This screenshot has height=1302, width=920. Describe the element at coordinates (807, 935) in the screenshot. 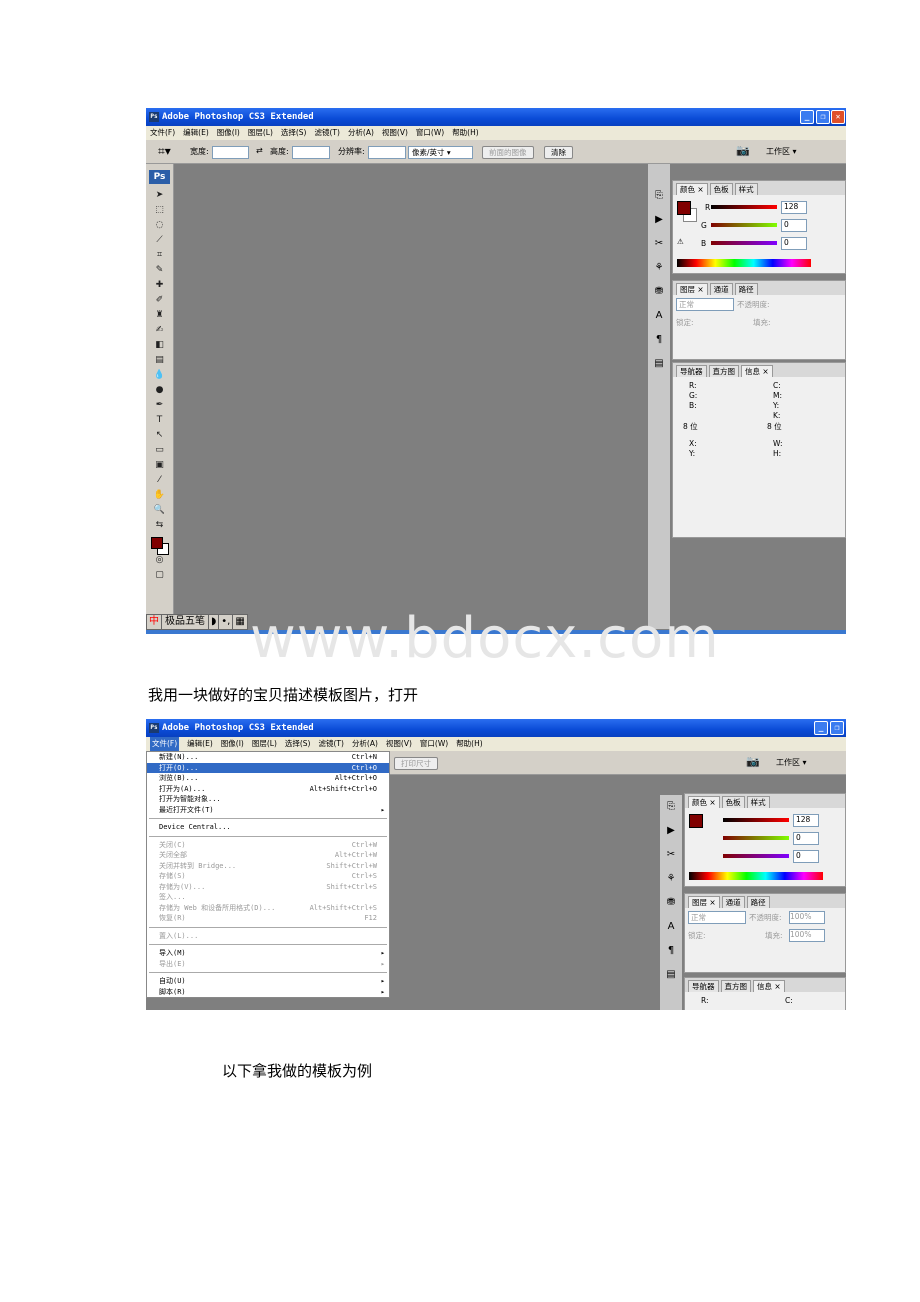

I see `fill-input: 100%` at that location.